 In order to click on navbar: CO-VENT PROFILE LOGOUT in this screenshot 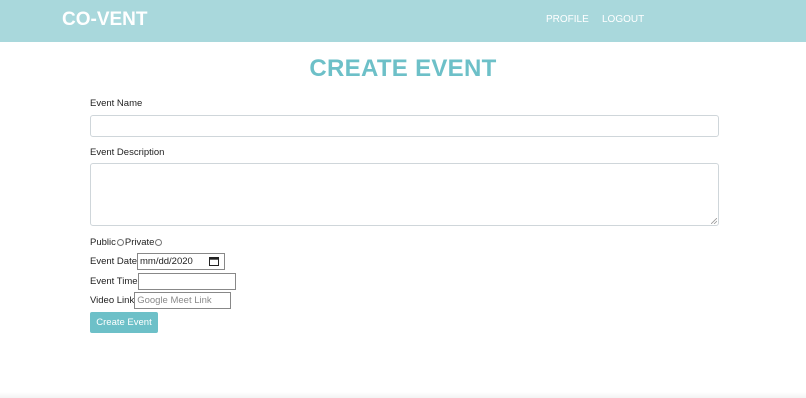, I will do `click(403, 21)`.